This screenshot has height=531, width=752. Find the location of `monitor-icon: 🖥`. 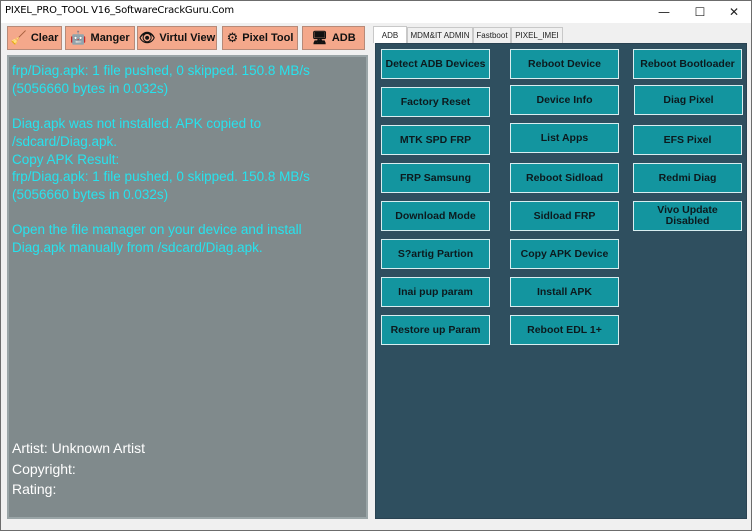

monitor-icon: 🖥 is located at coordinates (319, 38).